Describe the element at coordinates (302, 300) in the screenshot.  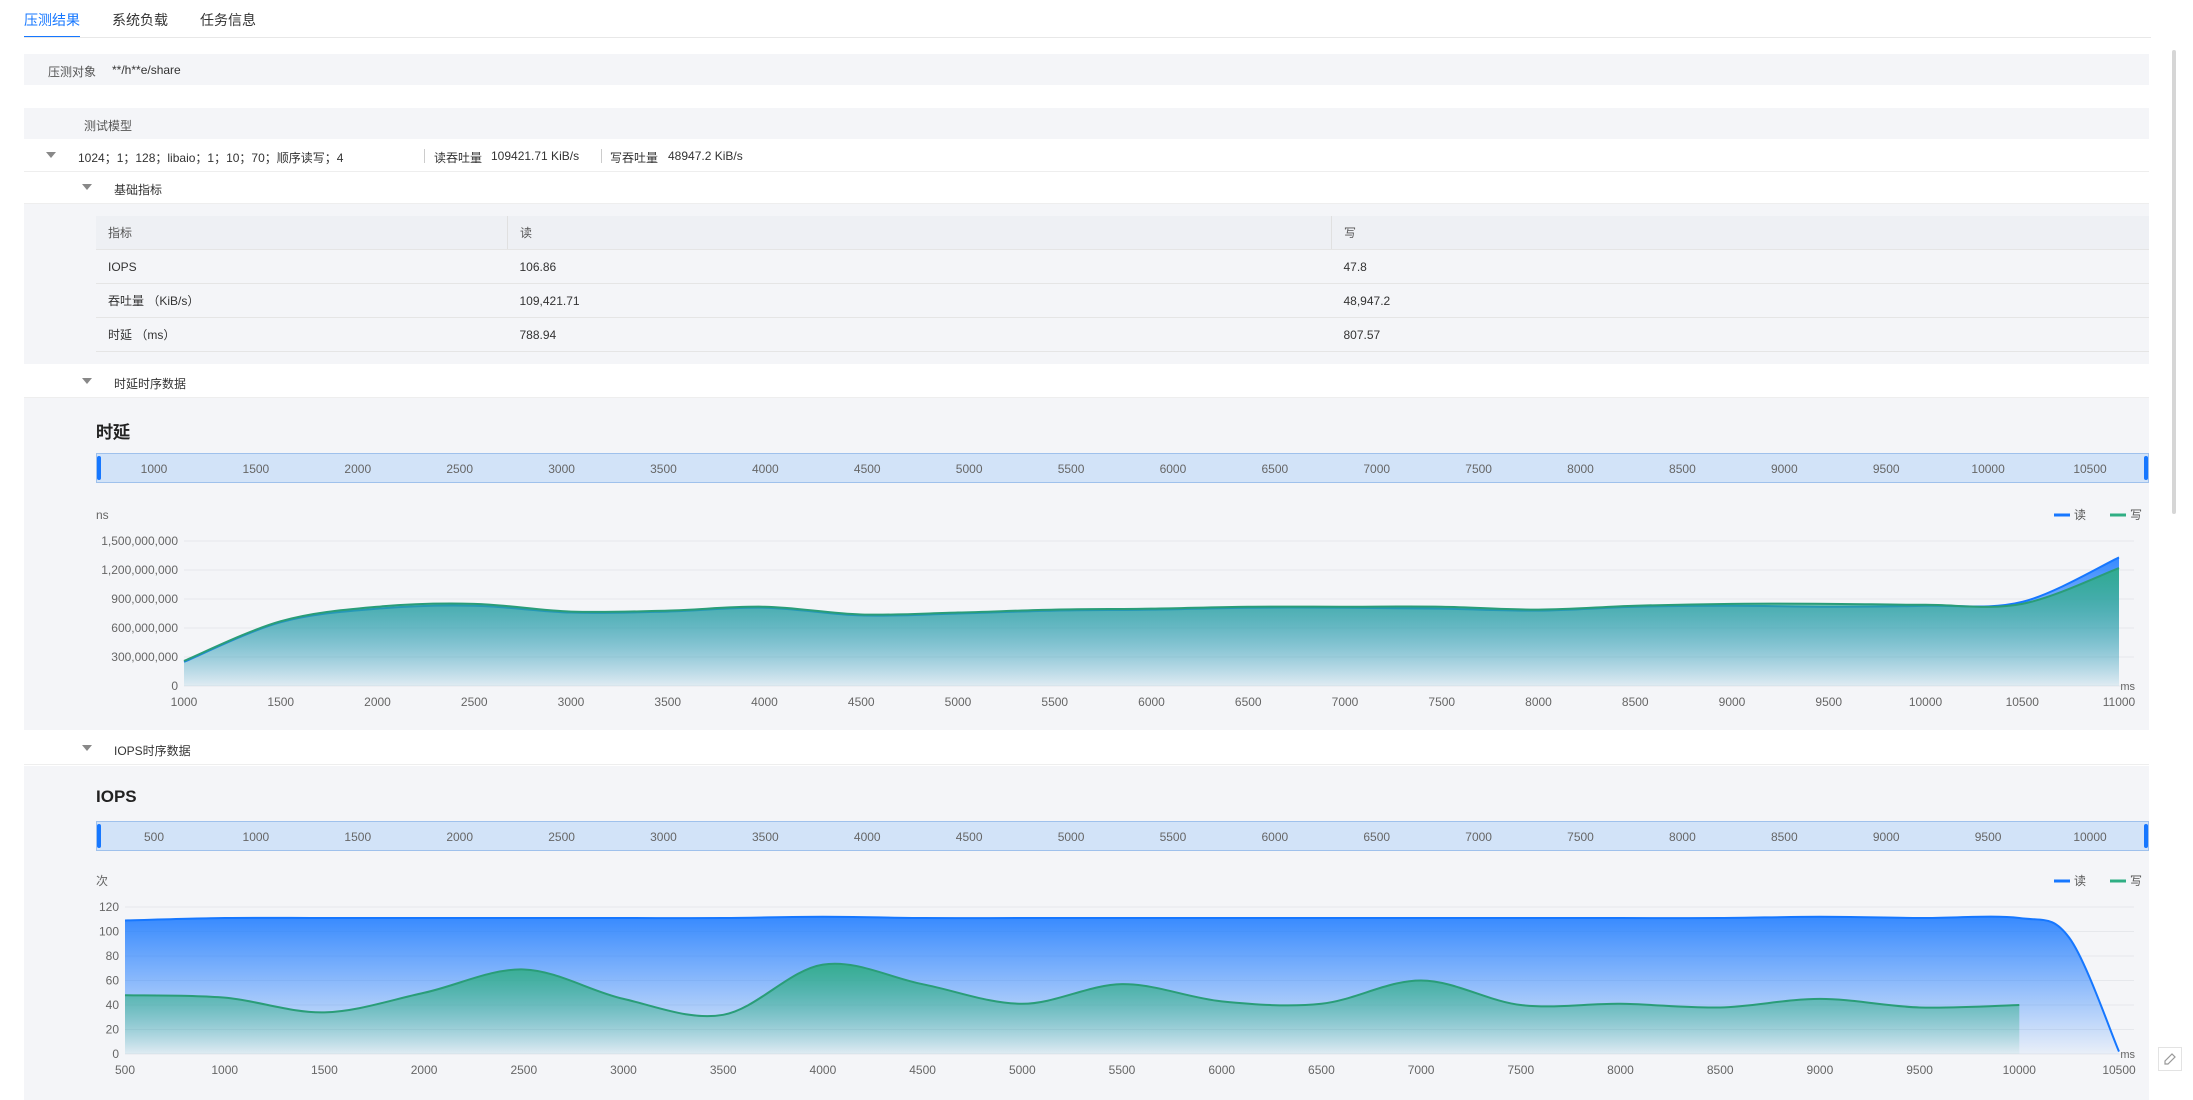
I see `table-cell: 吞吐量 （KiB/s）` at that location.